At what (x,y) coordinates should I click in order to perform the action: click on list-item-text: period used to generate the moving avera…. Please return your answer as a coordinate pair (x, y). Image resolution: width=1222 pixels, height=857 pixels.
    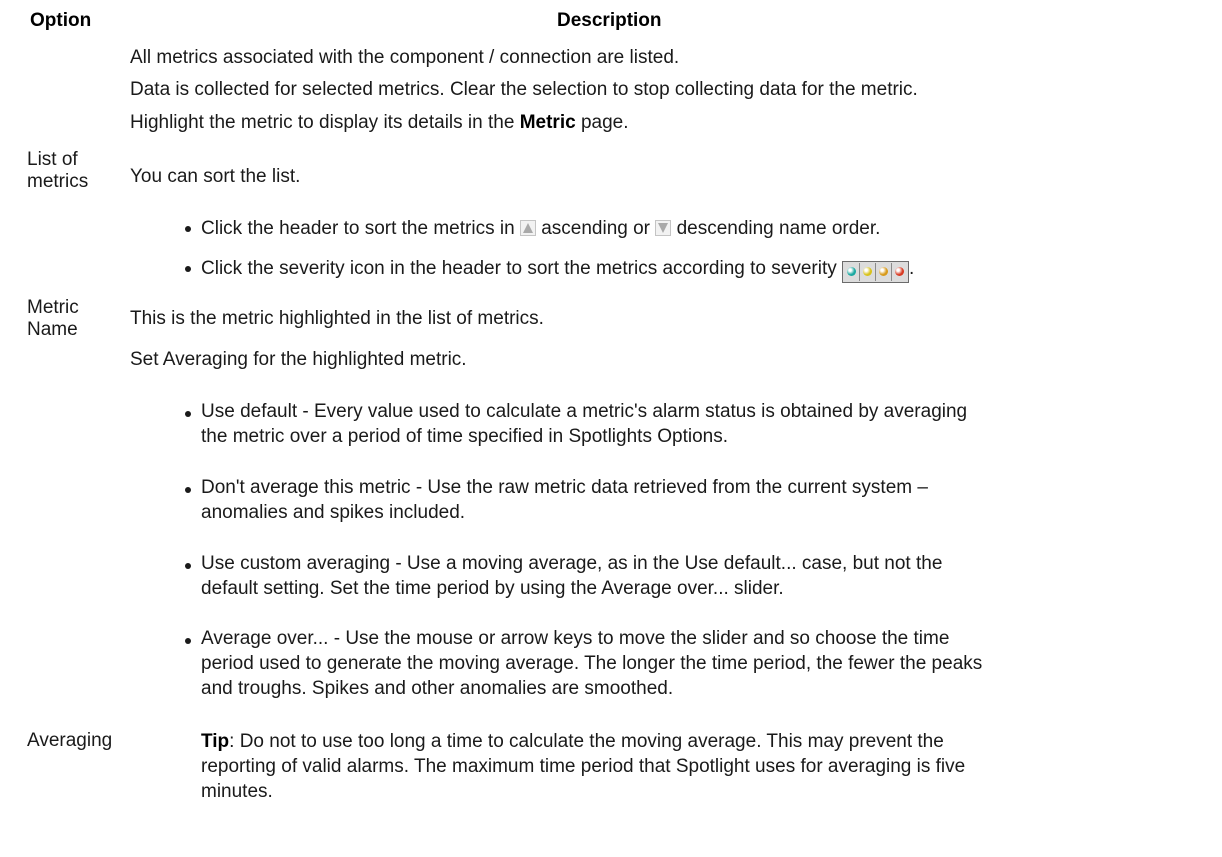
    Looking at the image, I should click on (592, 663).